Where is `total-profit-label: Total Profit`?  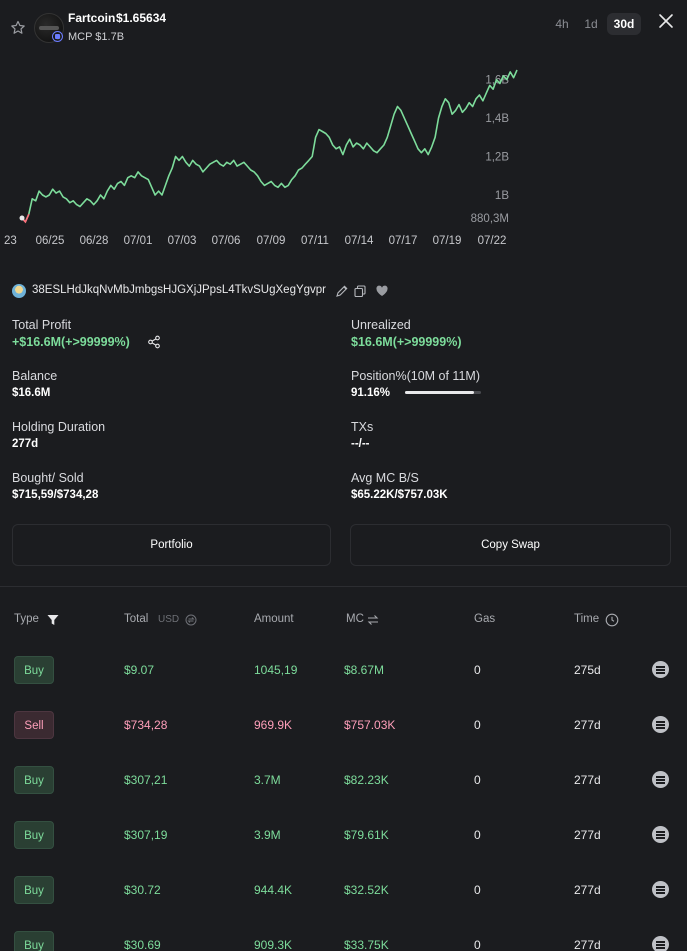
total-profit-label: Total Profit is located at coordinates (42, 325).